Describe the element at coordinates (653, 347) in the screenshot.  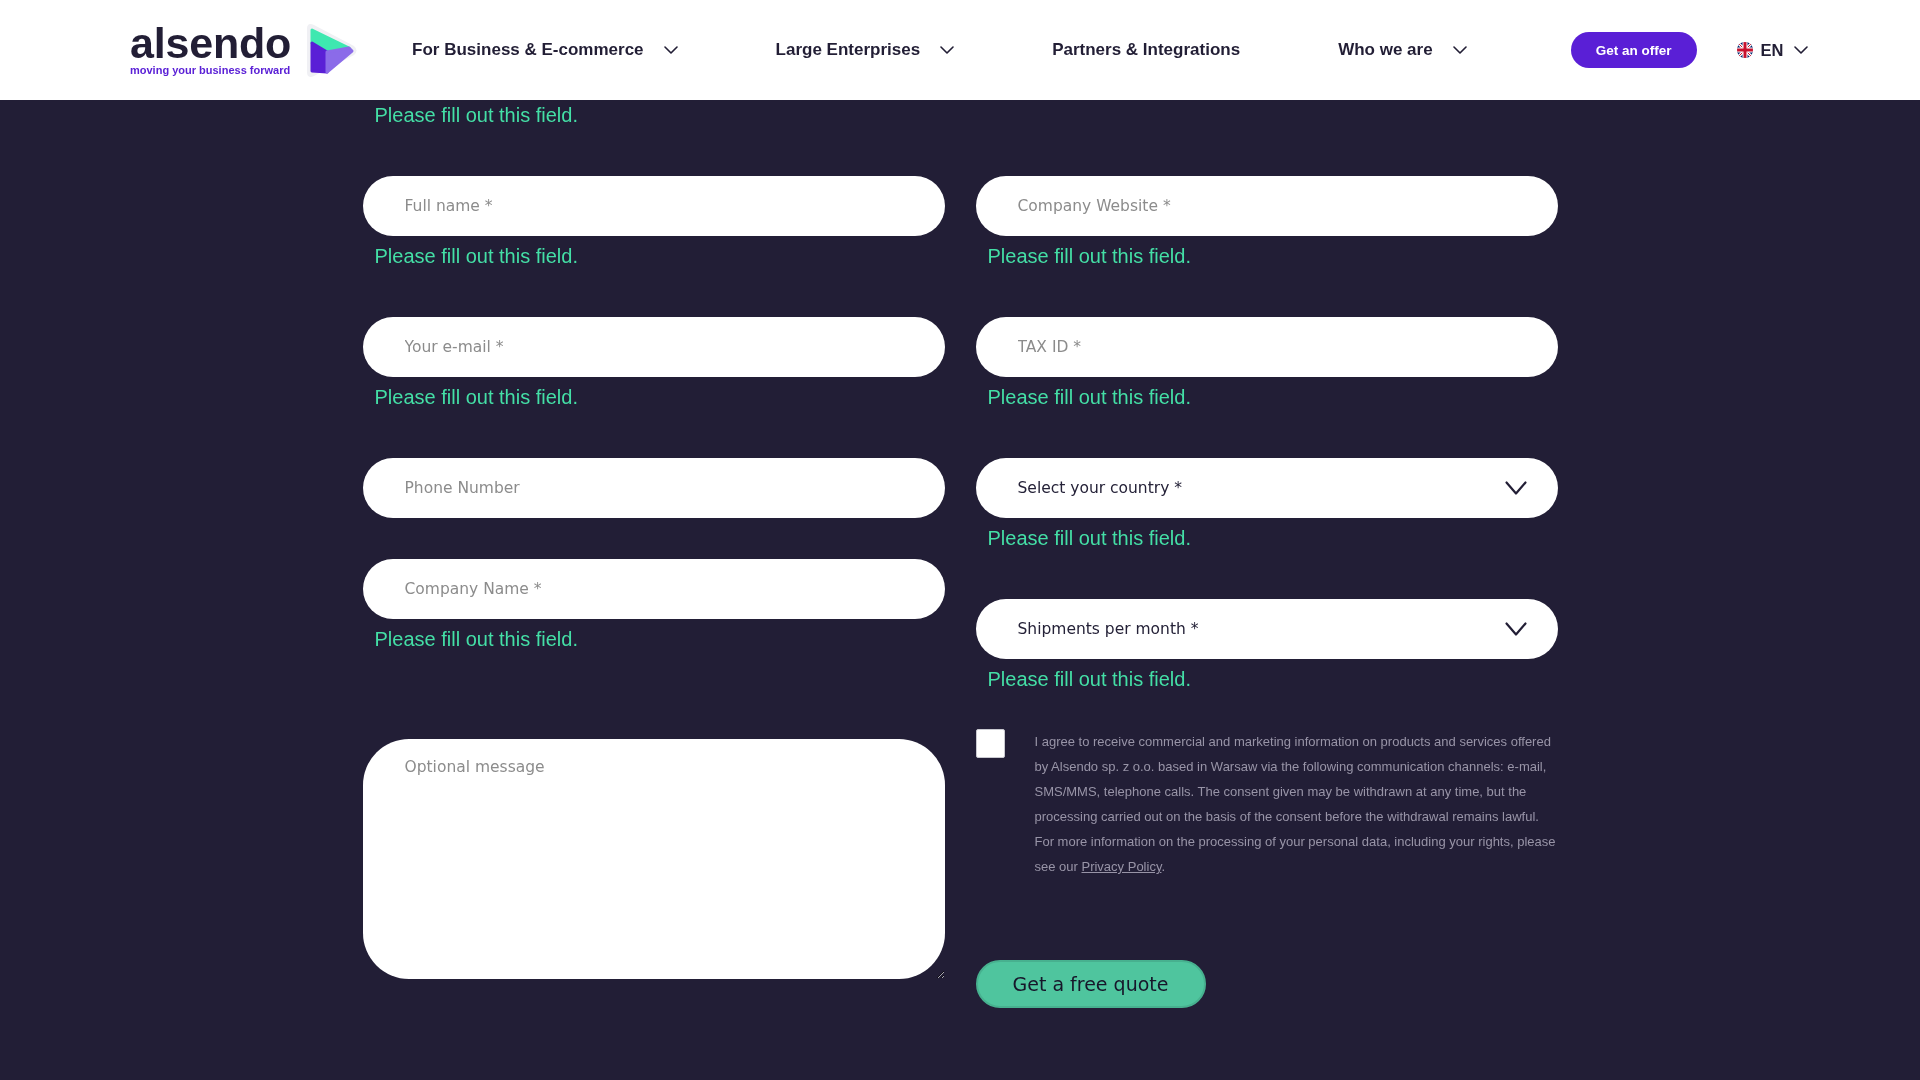
I see `input-field: Your e-mail *` at that location.